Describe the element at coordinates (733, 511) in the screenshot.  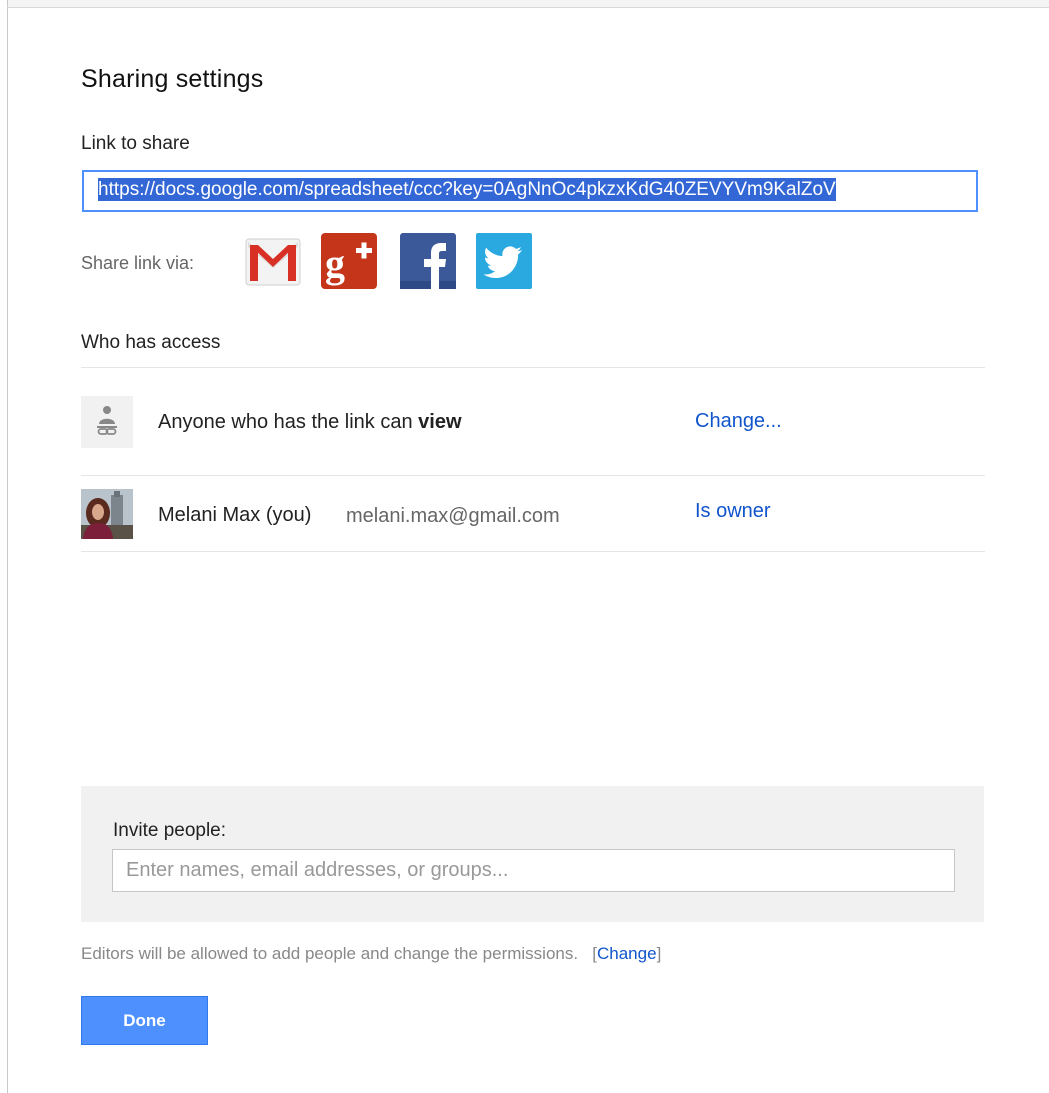
I see `owner-role-label: Is owner` at that location.